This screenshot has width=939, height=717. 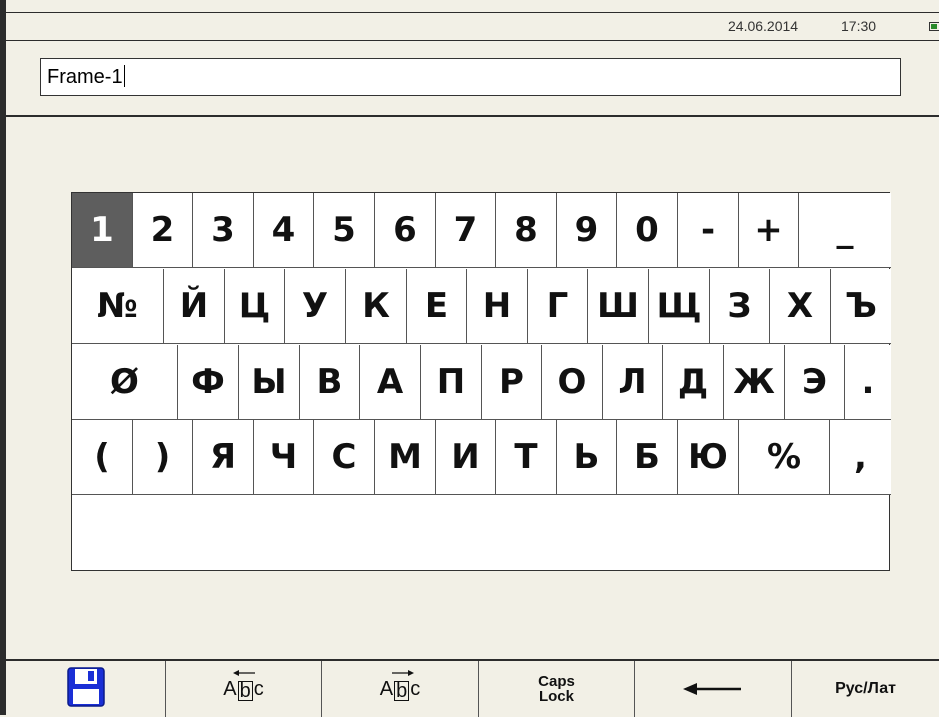 I want to click on key-ve: В, so click(x=330, y=382).